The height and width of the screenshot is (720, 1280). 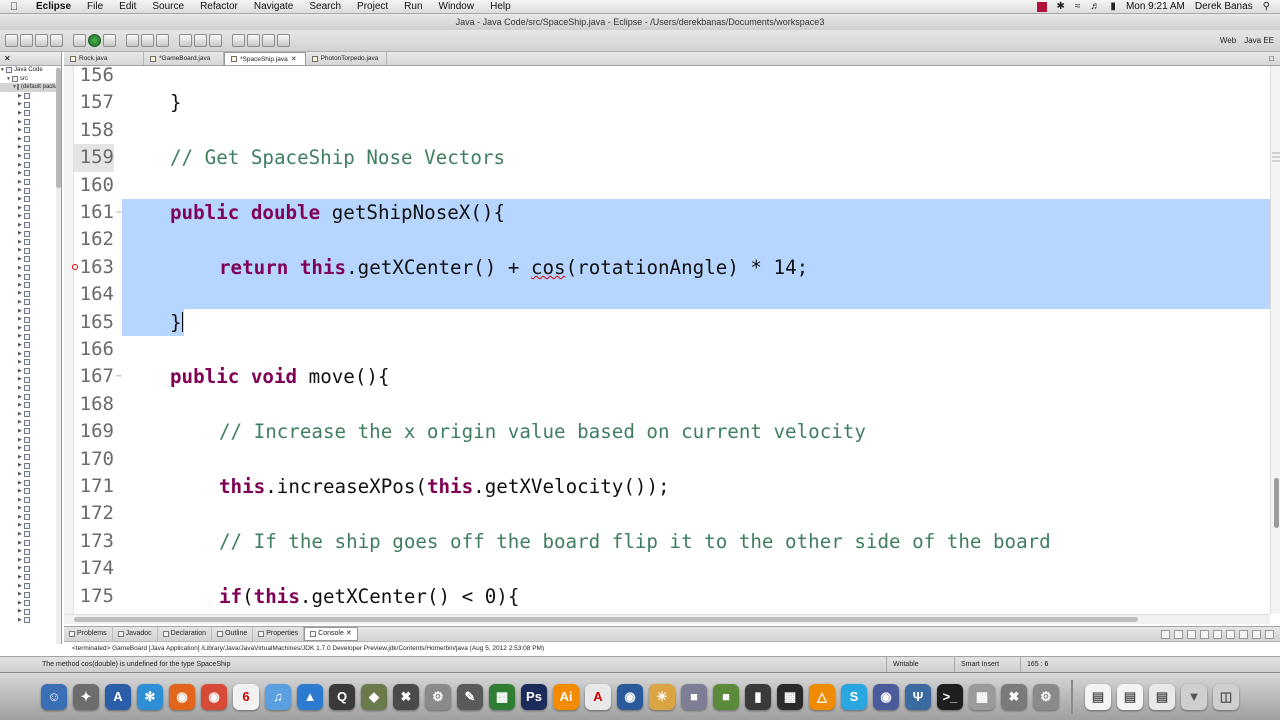 What do you see at coordinates (1155, 6) in the screenshot?
I see `menu-clock: Mon 9:21 AM` at bounding box center [1155, 6].